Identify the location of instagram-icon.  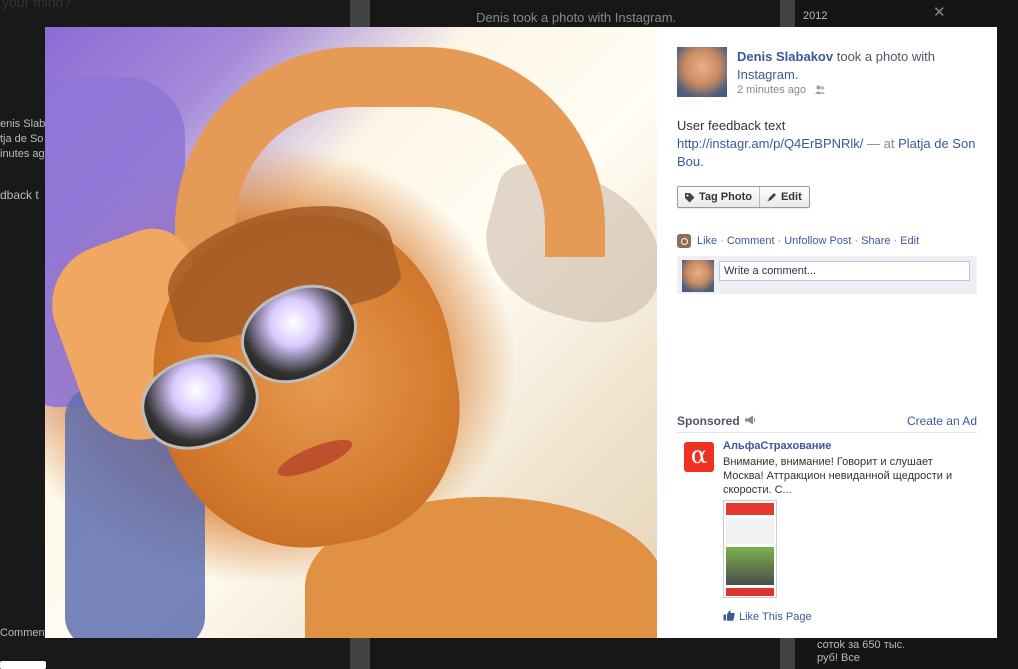
(684, 241).